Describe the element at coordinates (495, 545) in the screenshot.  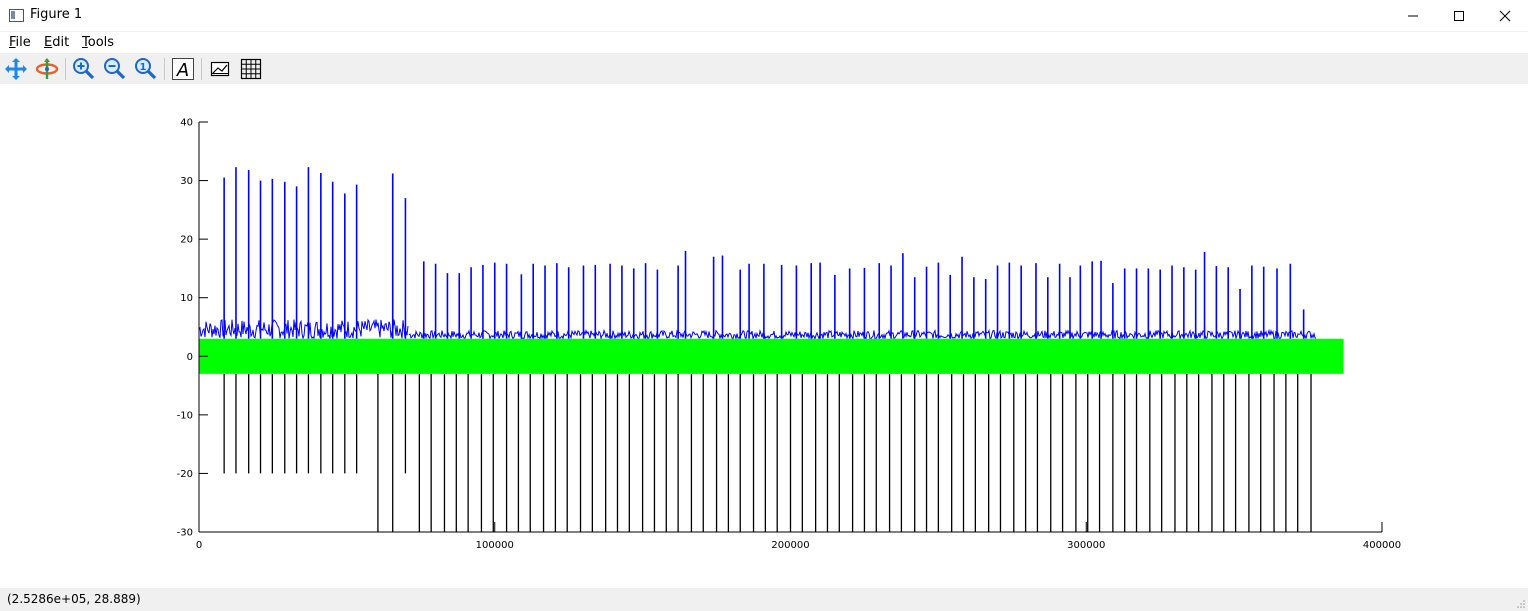
I see `x-tick-label: 100000` at that location.